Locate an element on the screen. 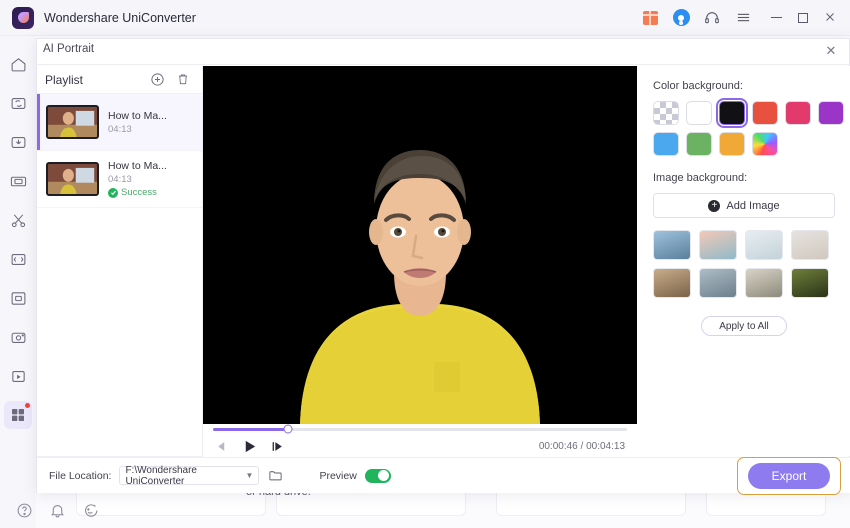  list-item: How to Ma... 04:13 is located at coordinates (119, 122).